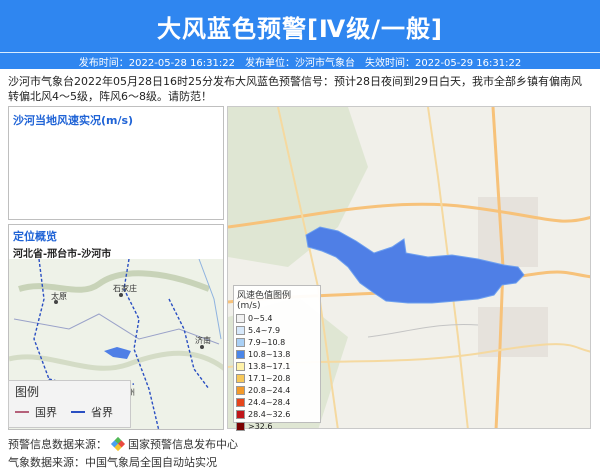  What do you see at coordinates (300, 26) in the screenshot?
I see `warning-title: 大风蓝色预警[Ⅳ级/一般]` at bounding box center [300, 26].